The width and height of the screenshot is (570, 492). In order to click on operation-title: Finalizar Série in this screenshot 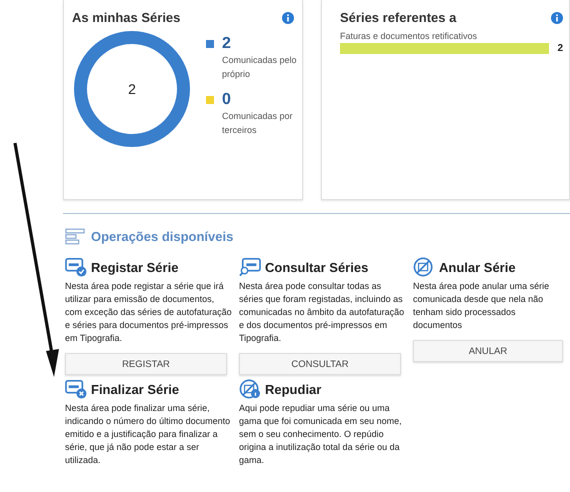, I will do `click(135, 389)`.